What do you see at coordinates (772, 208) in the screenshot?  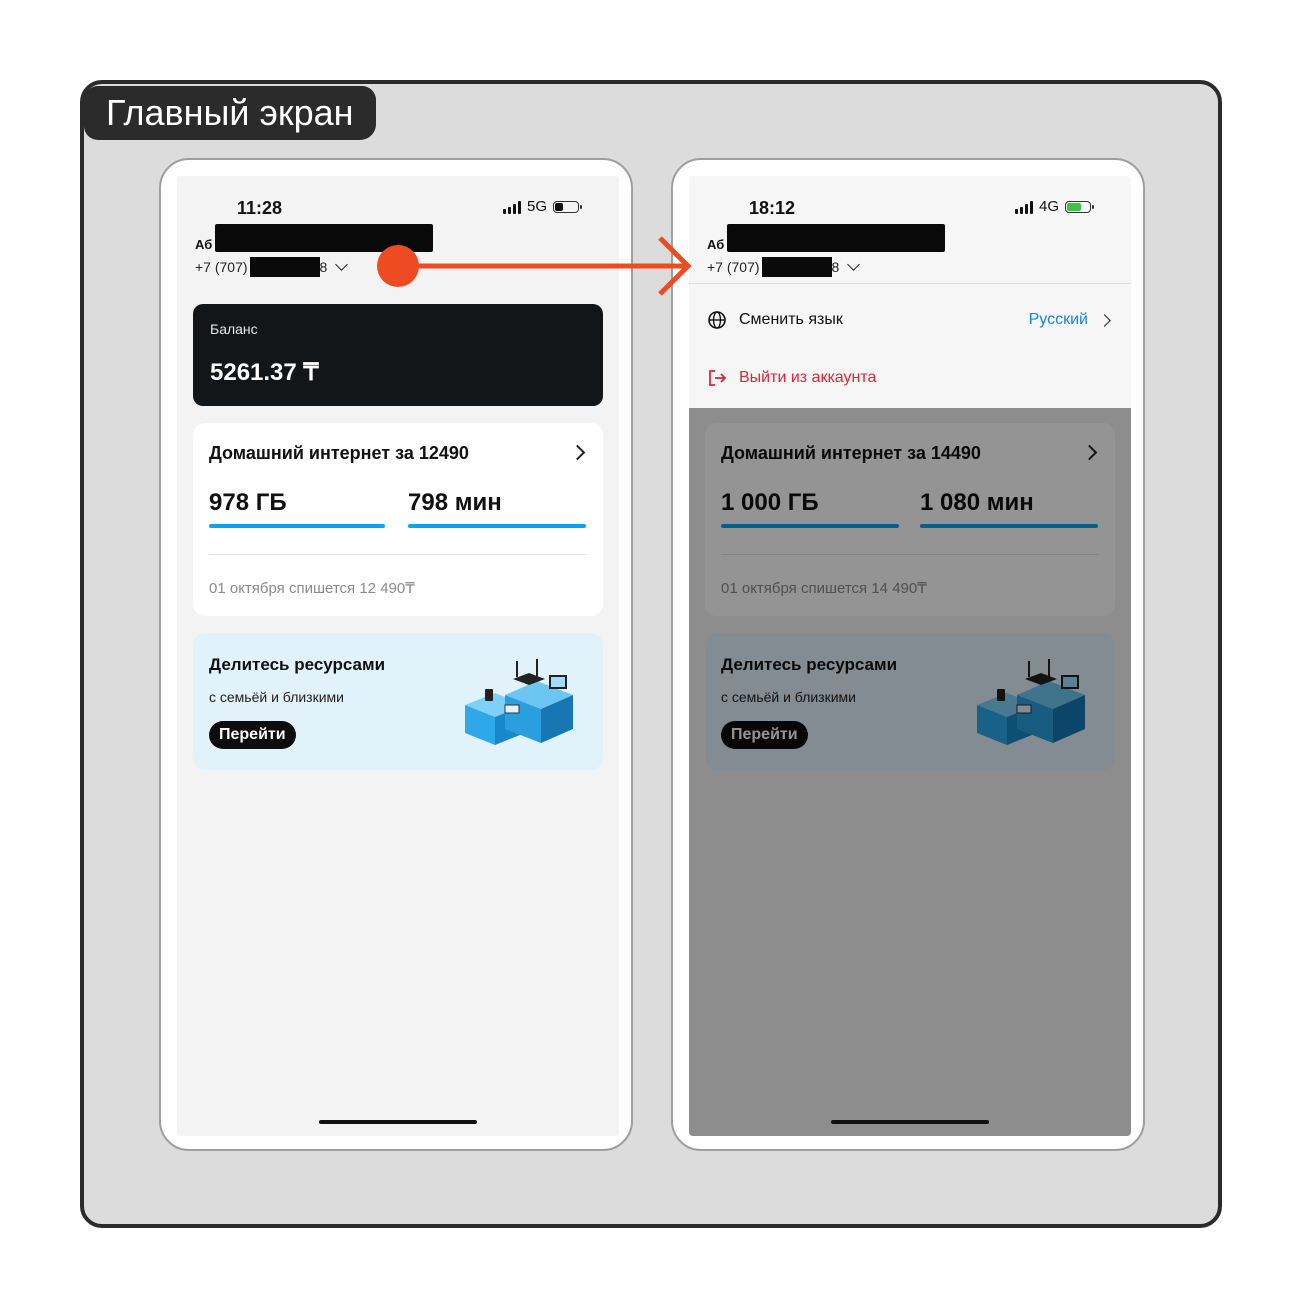 I see `status-time: 18:12` at bounding box center [772, 208].